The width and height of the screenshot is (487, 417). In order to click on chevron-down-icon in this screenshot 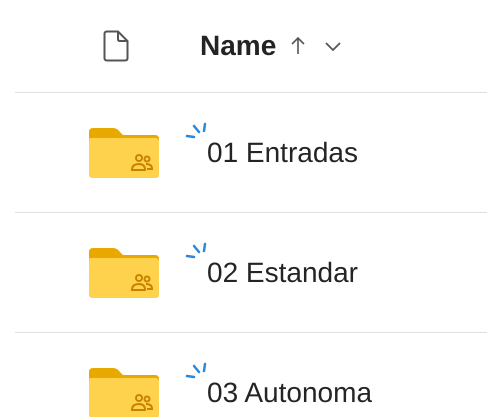, I will do `click(333, 46)`.